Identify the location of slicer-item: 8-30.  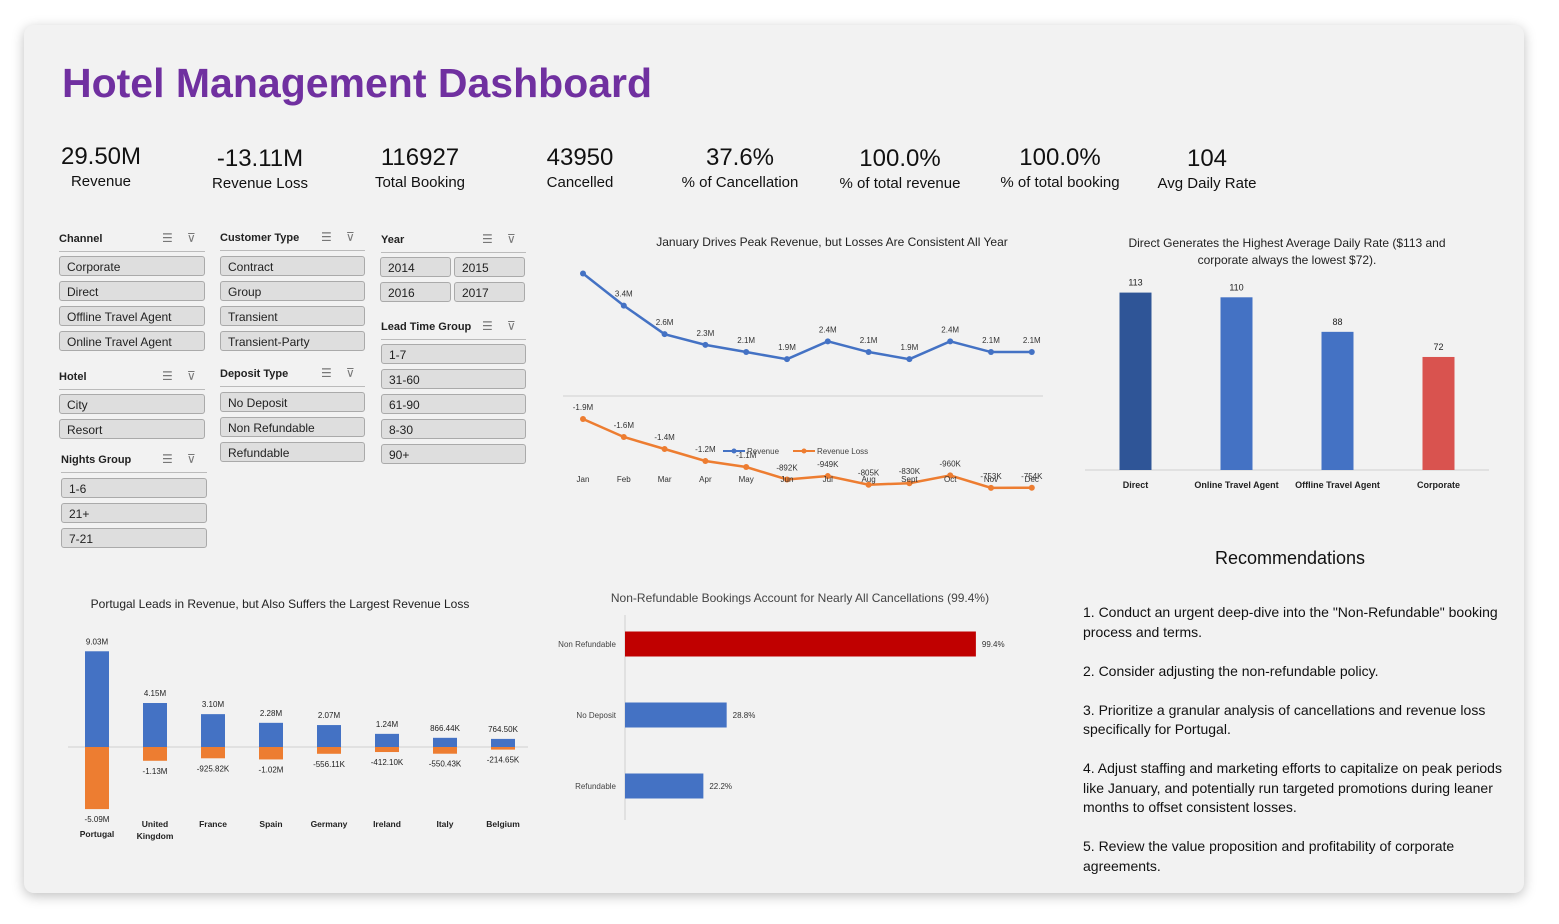
(453, 429).